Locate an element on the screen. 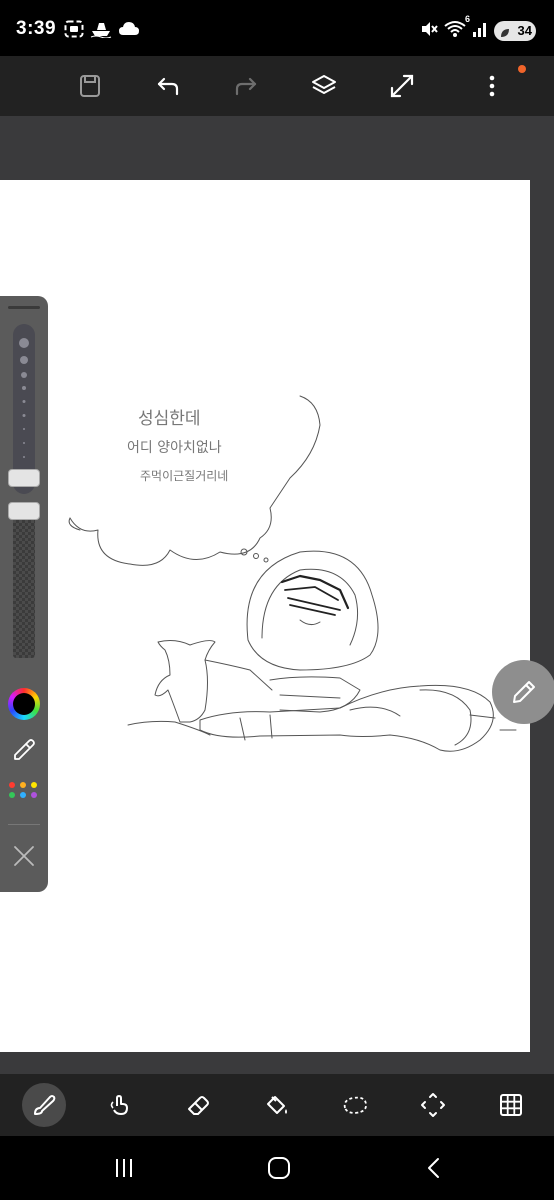 This screenshot has height=1200, width=554. redo-button is located at coordinates (246, 86).